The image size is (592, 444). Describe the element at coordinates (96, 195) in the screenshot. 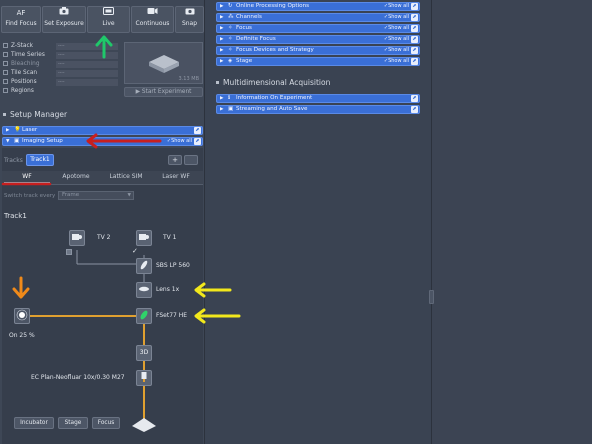

I see `switch-track-select: Frame ▼` at that location.